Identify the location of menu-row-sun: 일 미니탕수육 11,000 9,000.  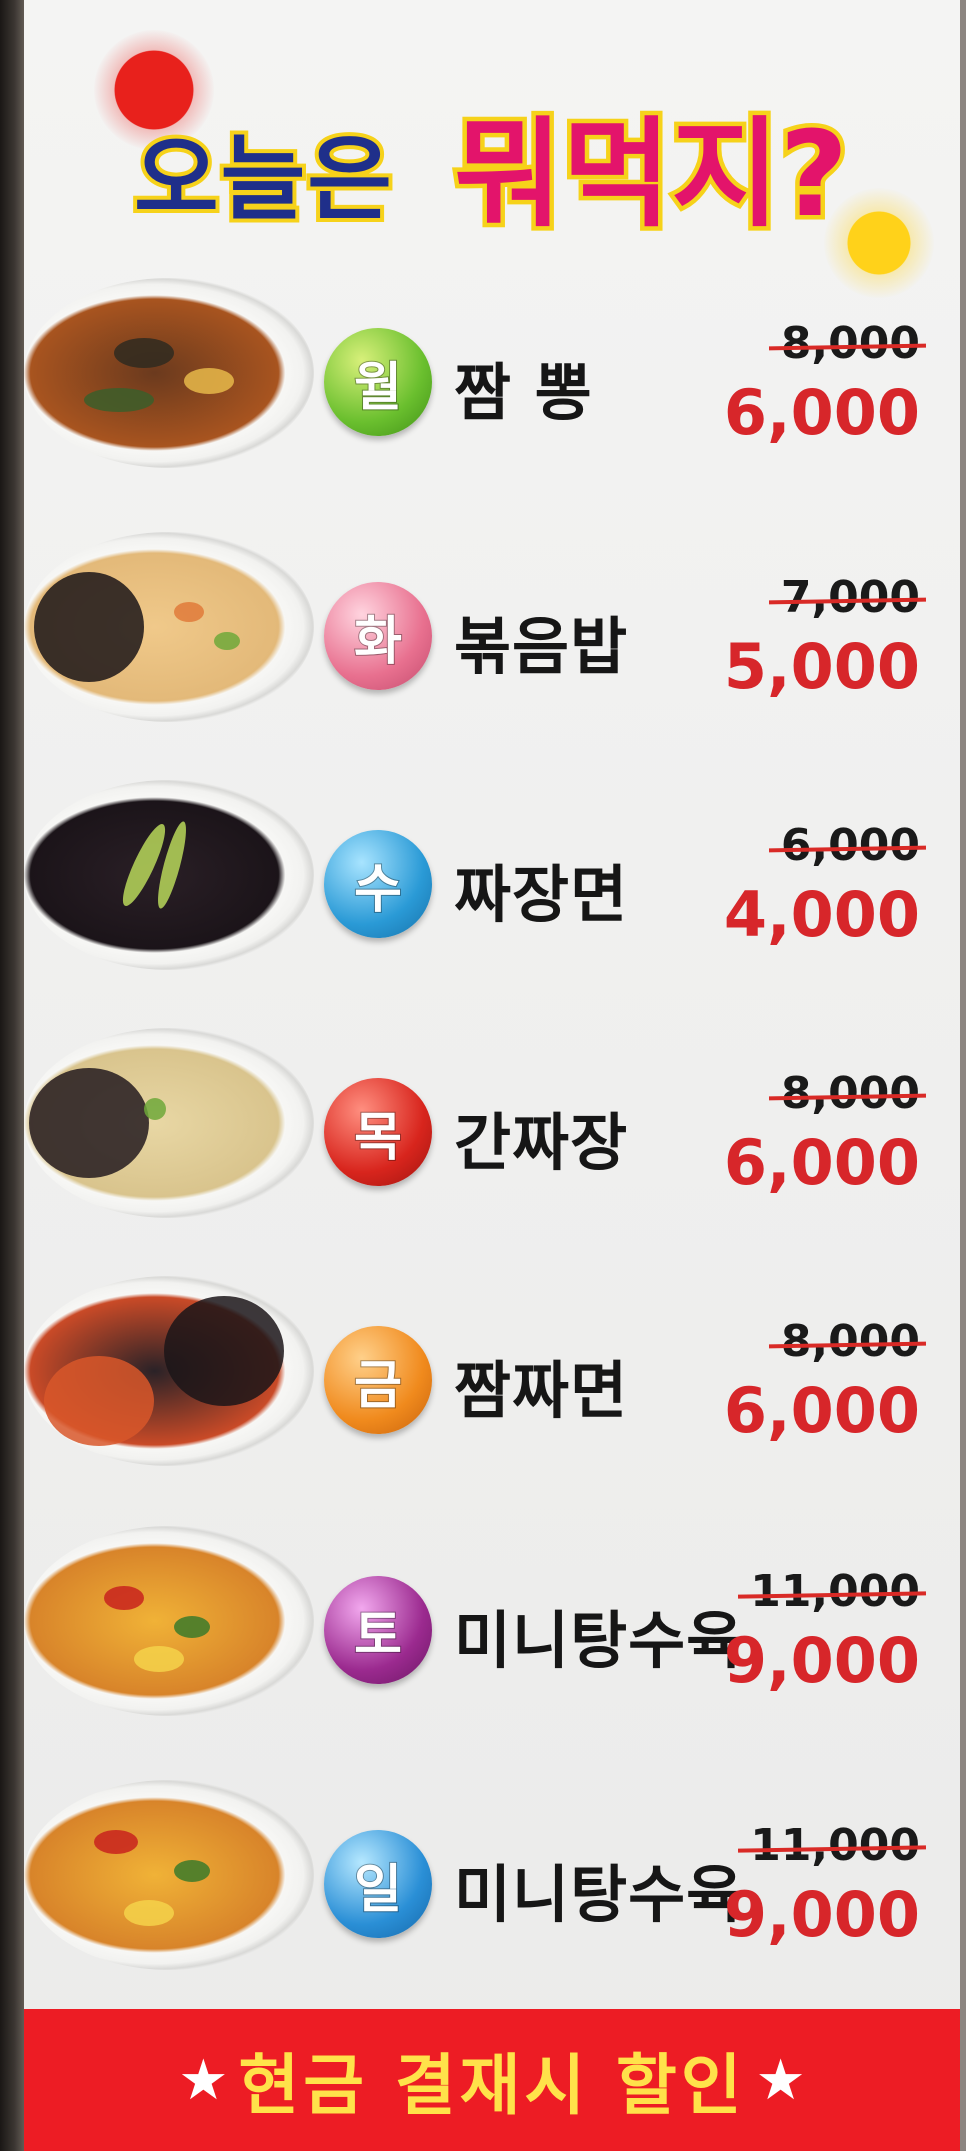
(492, 1880).